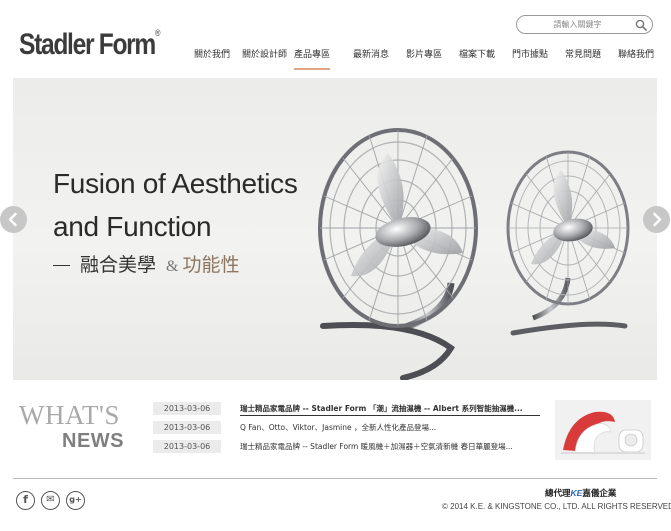 Image resolution: width=671 pixels, height=531 pixels. Describe the element at coordinates (577, 24) in the screenshot. I see `search-input` at that location.